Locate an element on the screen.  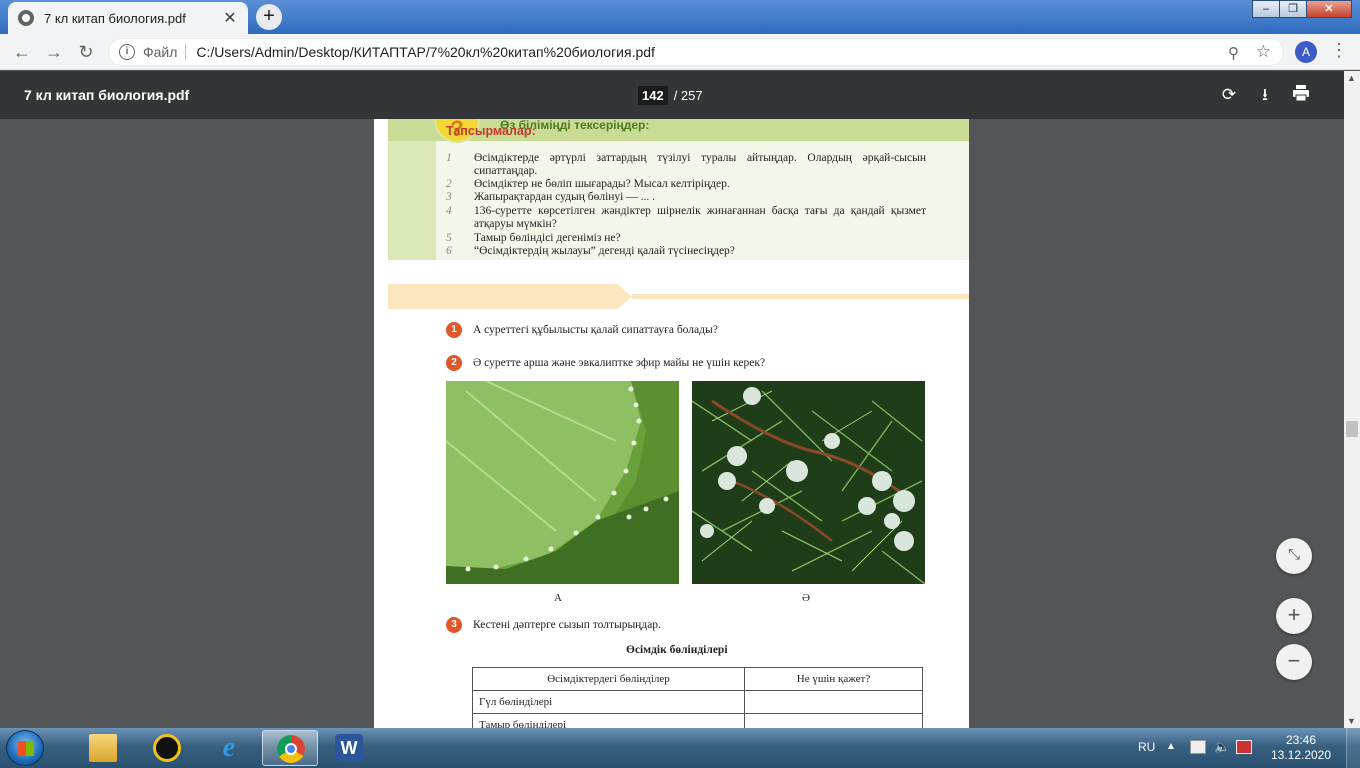
forward-arrow-icon: → is located at coordinates (54, 52).